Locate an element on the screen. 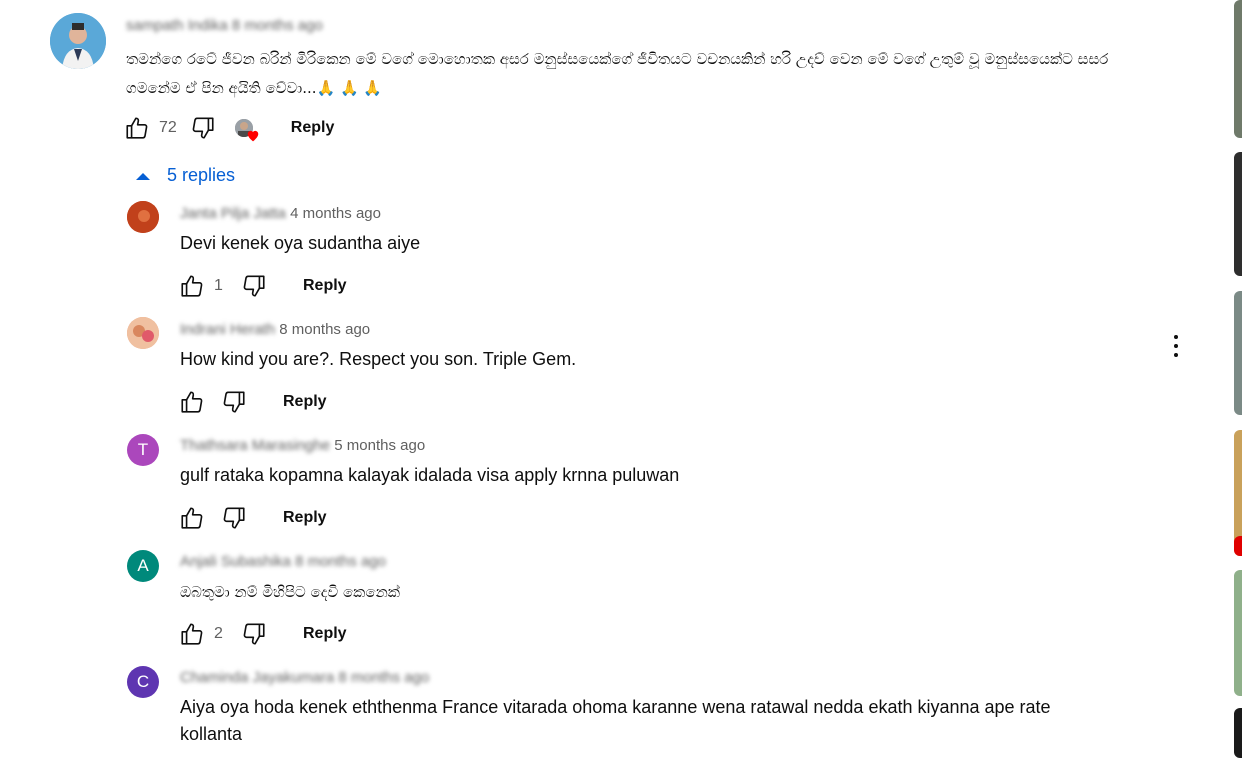 This screenshot has width=1242, height=758. like-count: 72 is located at coordinates (168, 127).